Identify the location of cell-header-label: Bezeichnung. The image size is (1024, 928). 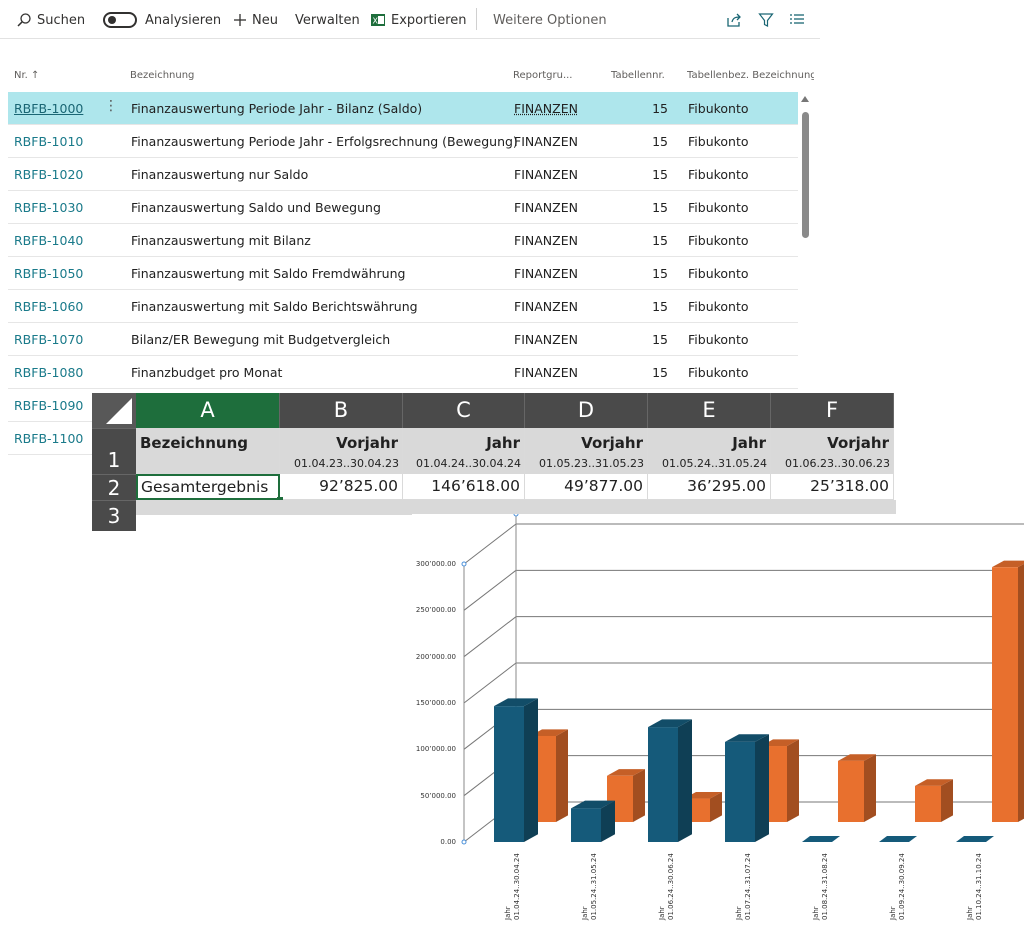
(194, 443).